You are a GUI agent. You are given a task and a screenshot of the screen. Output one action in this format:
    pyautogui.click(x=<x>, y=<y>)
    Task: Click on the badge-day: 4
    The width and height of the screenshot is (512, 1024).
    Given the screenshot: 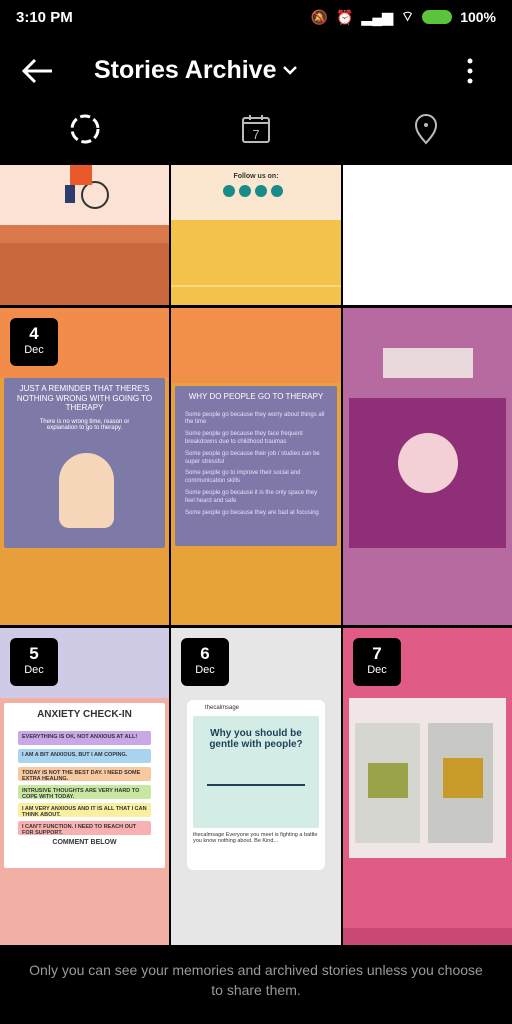 What is the action you would take?
    pyautogui.click(x=34, y=333)
    